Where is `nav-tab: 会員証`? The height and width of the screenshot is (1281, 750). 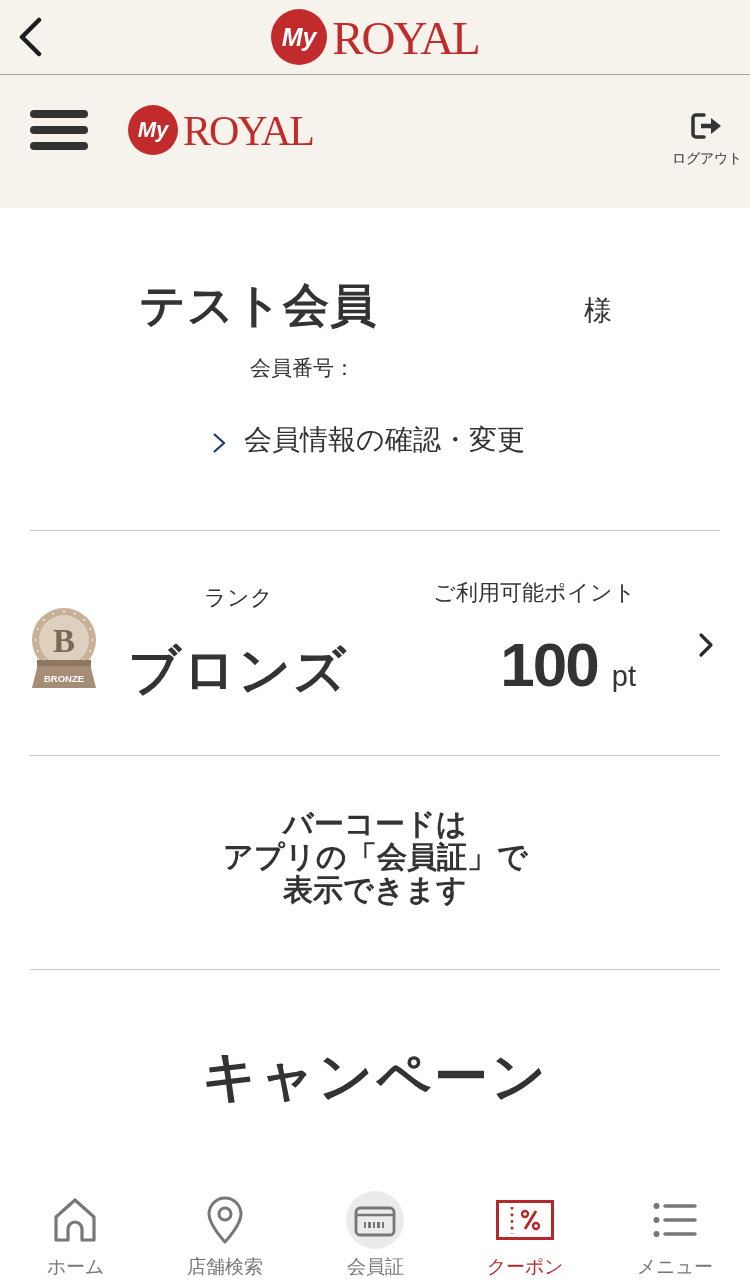
nav-tab: 会員証 is located at coordinates (375, 1233).